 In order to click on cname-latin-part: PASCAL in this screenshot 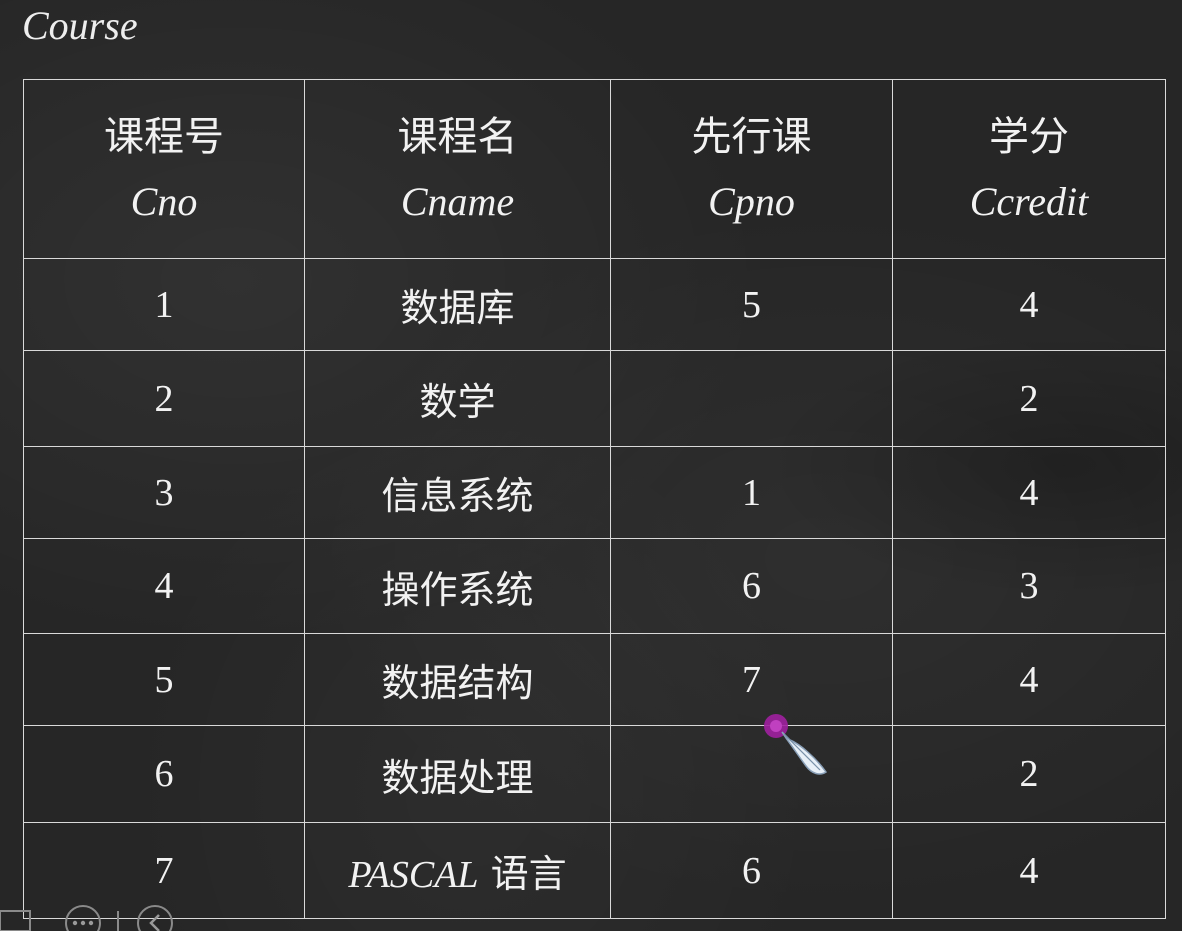, I will do `click(413, 875)`.